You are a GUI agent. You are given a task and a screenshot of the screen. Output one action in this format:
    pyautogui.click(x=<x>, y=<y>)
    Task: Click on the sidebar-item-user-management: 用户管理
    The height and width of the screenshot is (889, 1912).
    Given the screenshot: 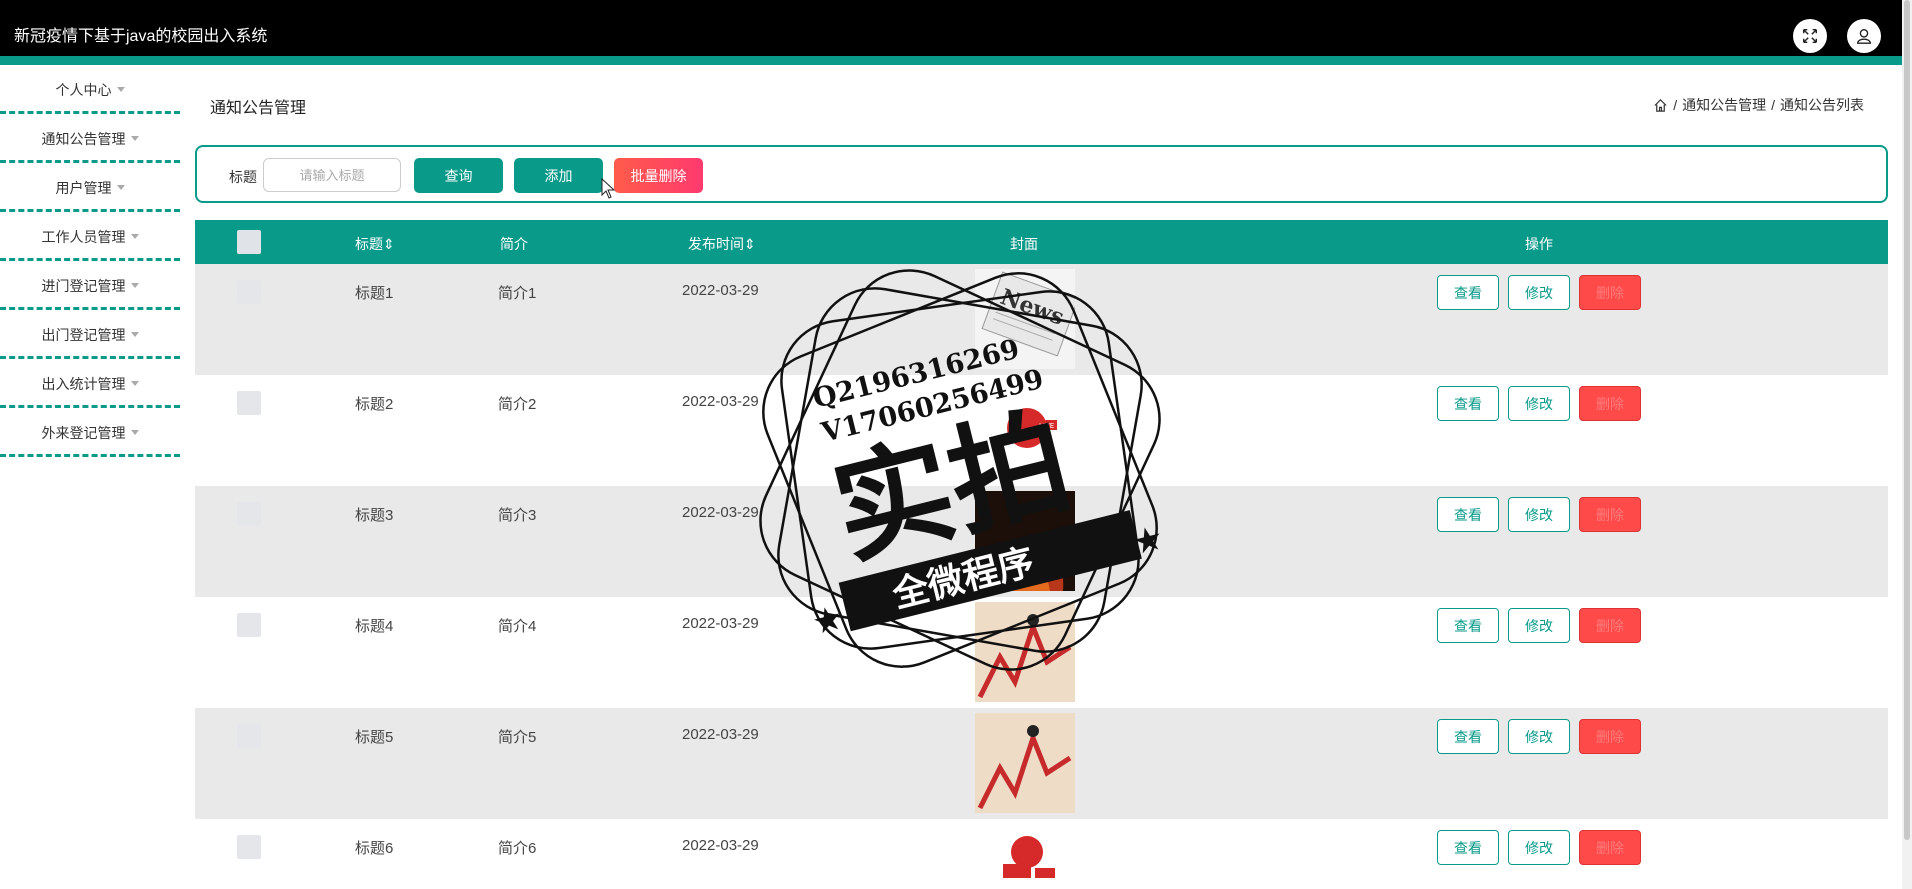 What is the action you would take?
    pyautogui.click(x=90, y=187)
    